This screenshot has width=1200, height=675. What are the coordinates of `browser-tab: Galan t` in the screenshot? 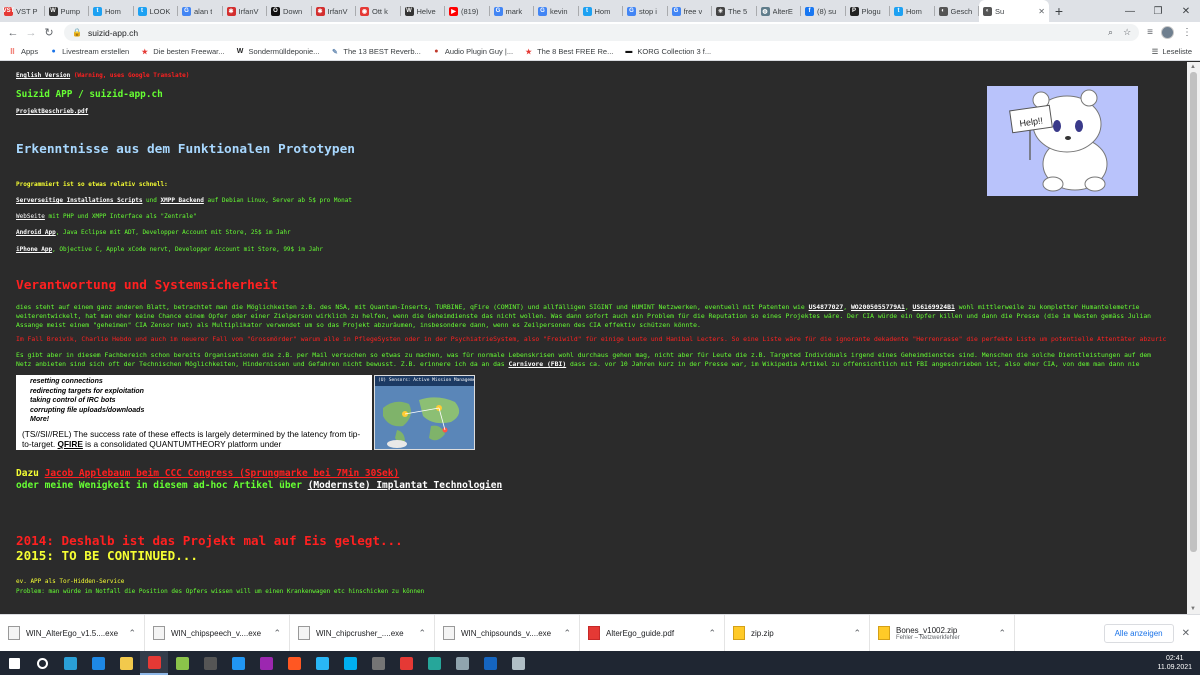 It's located at (200, 11).